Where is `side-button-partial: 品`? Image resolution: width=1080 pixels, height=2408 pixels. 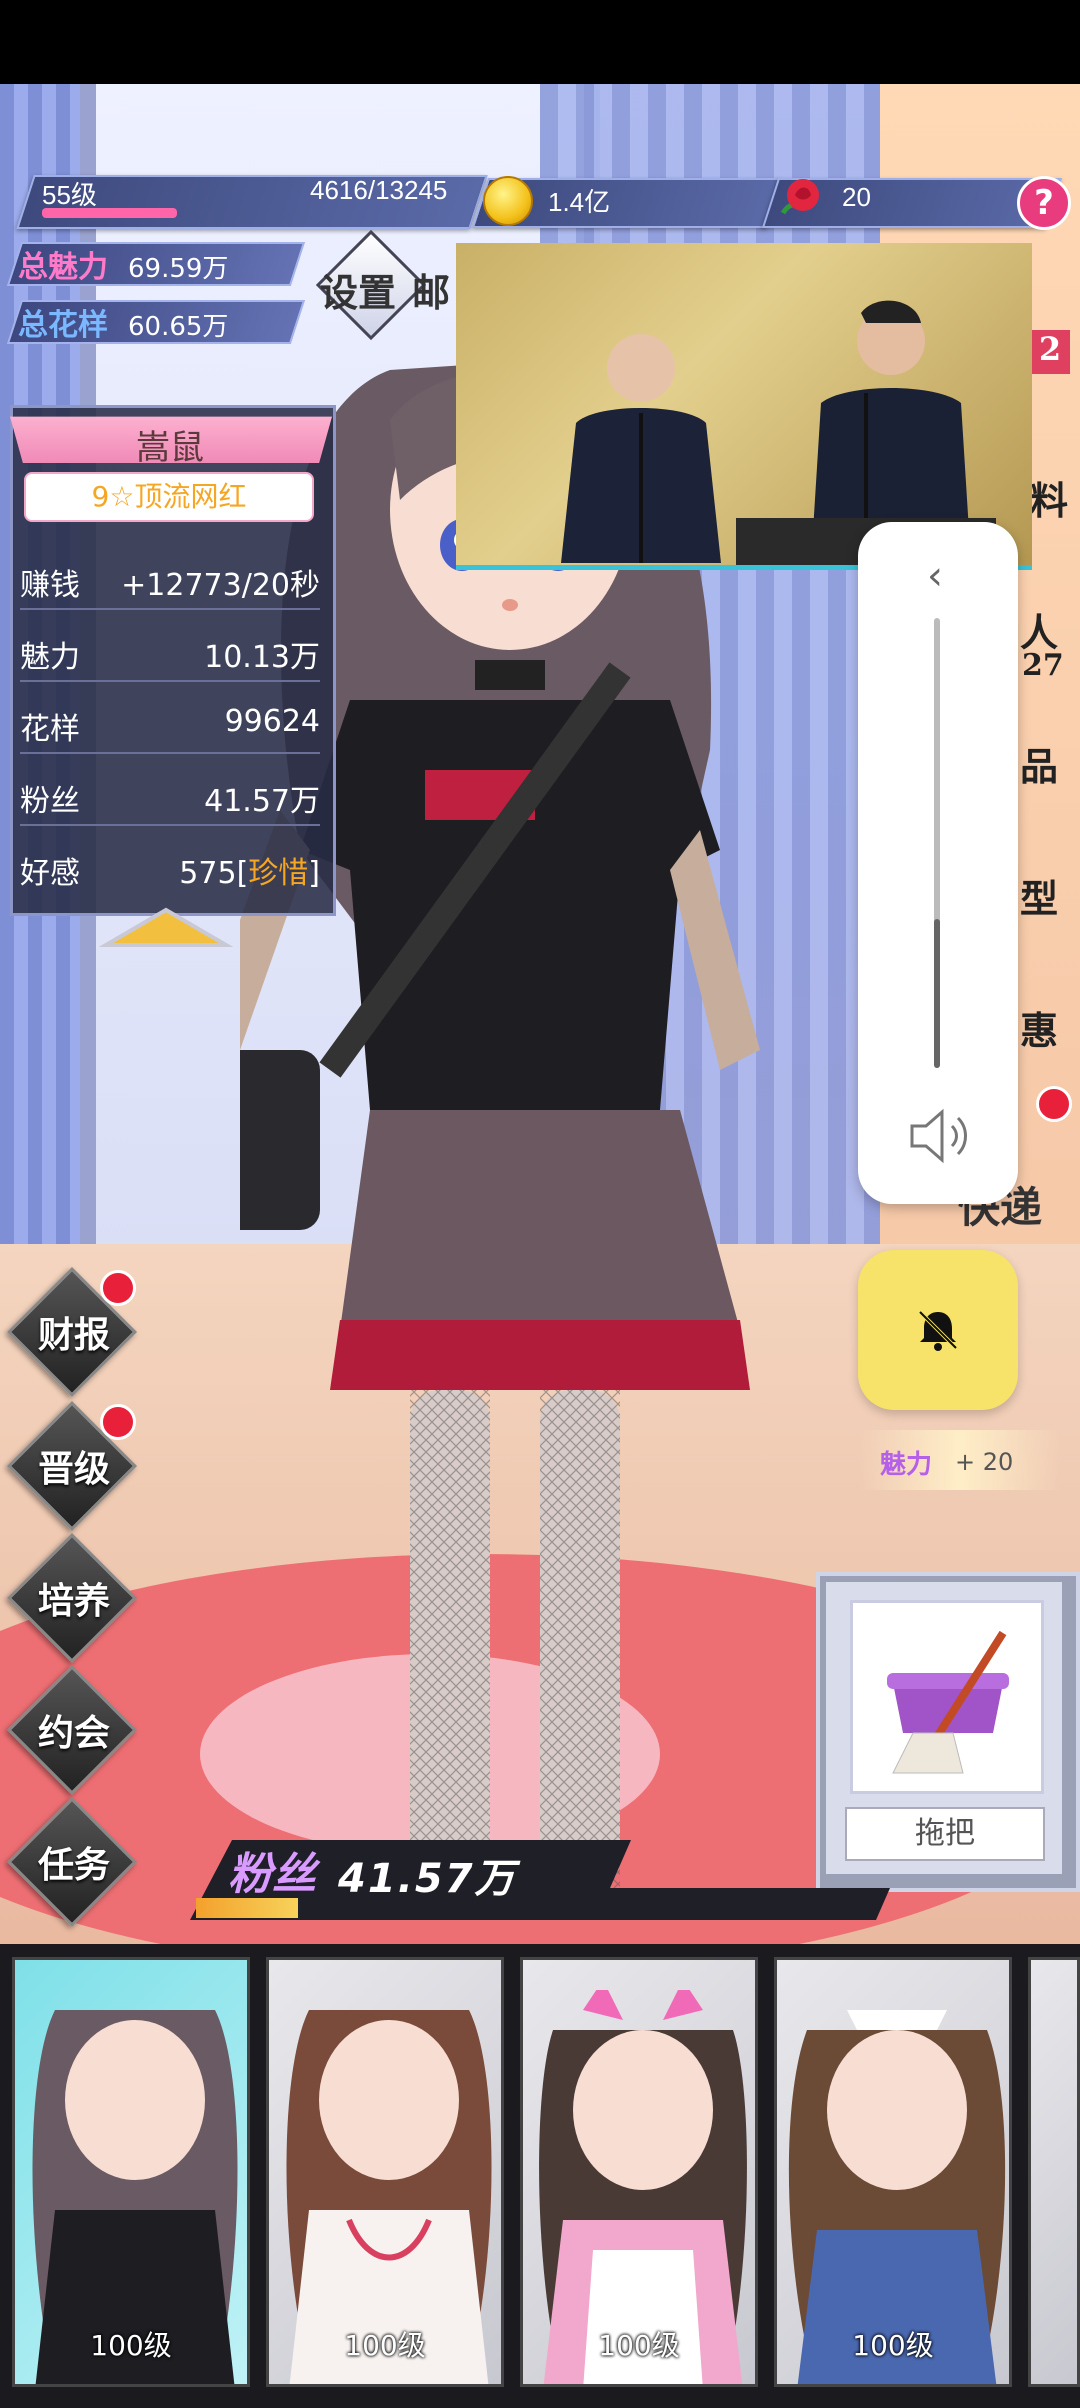 side-button-partial: 品 is located at coordinates (1039, 763).